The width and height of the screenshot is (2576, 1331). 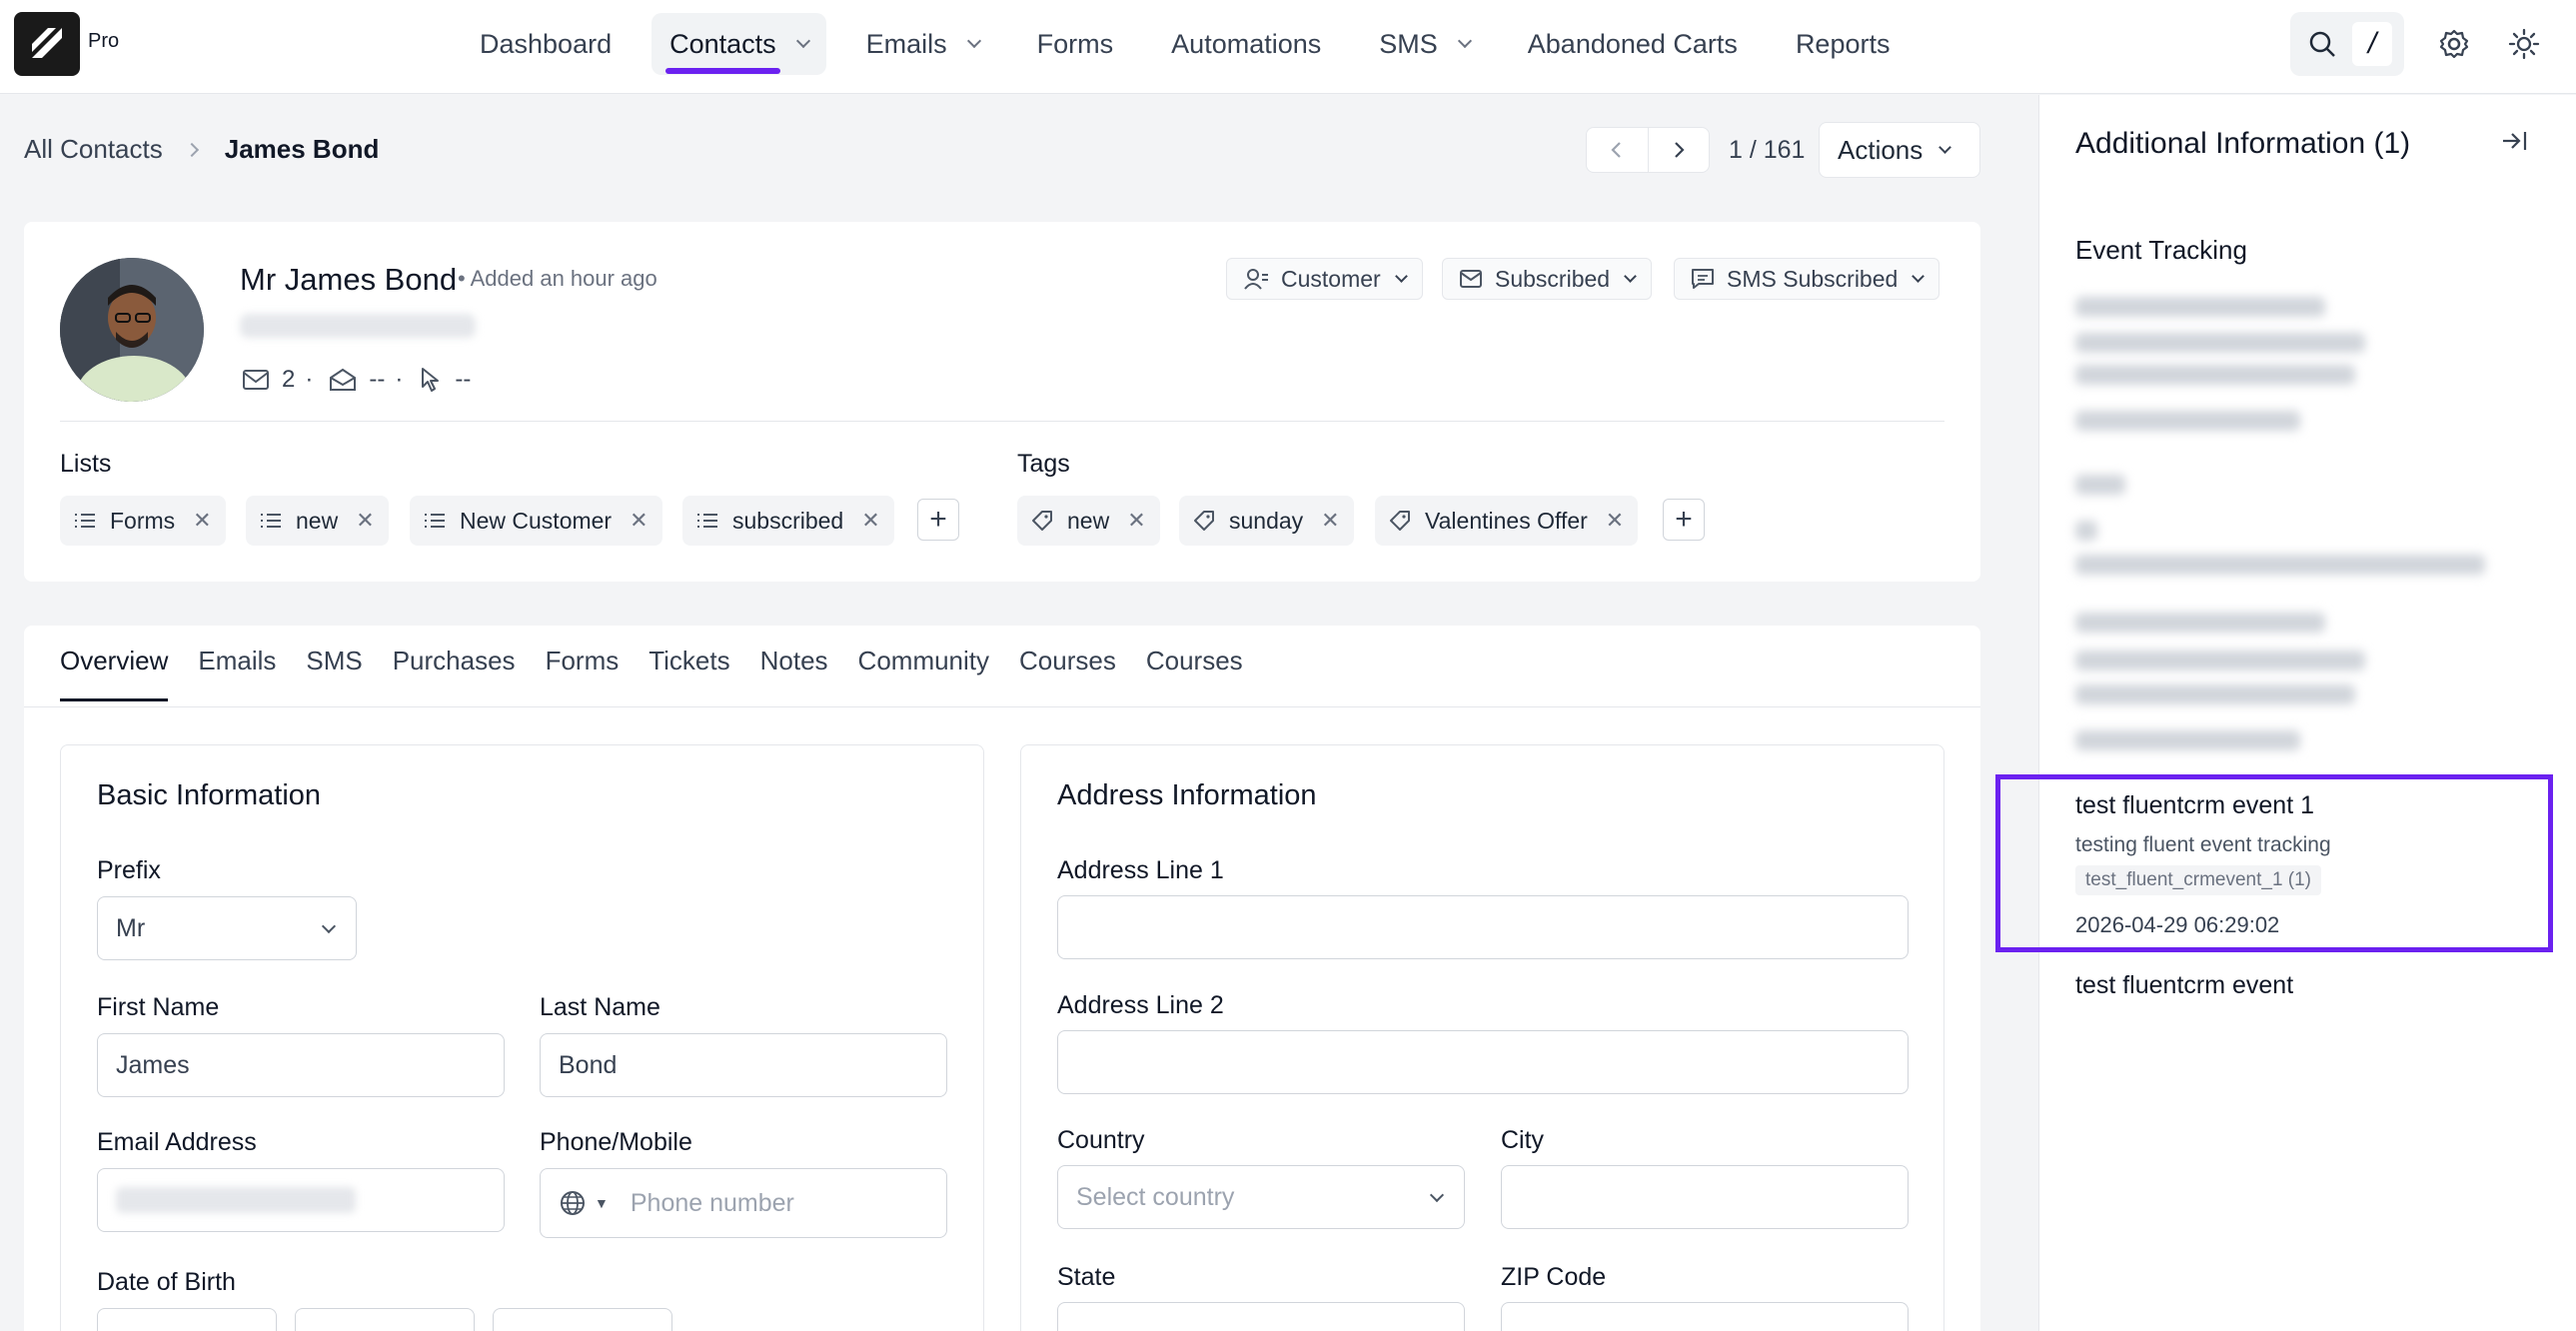 What do you see at coordinates (2454, 44) in the screenshot?
I see `settings-icon` at bounding box center [2454, 44].